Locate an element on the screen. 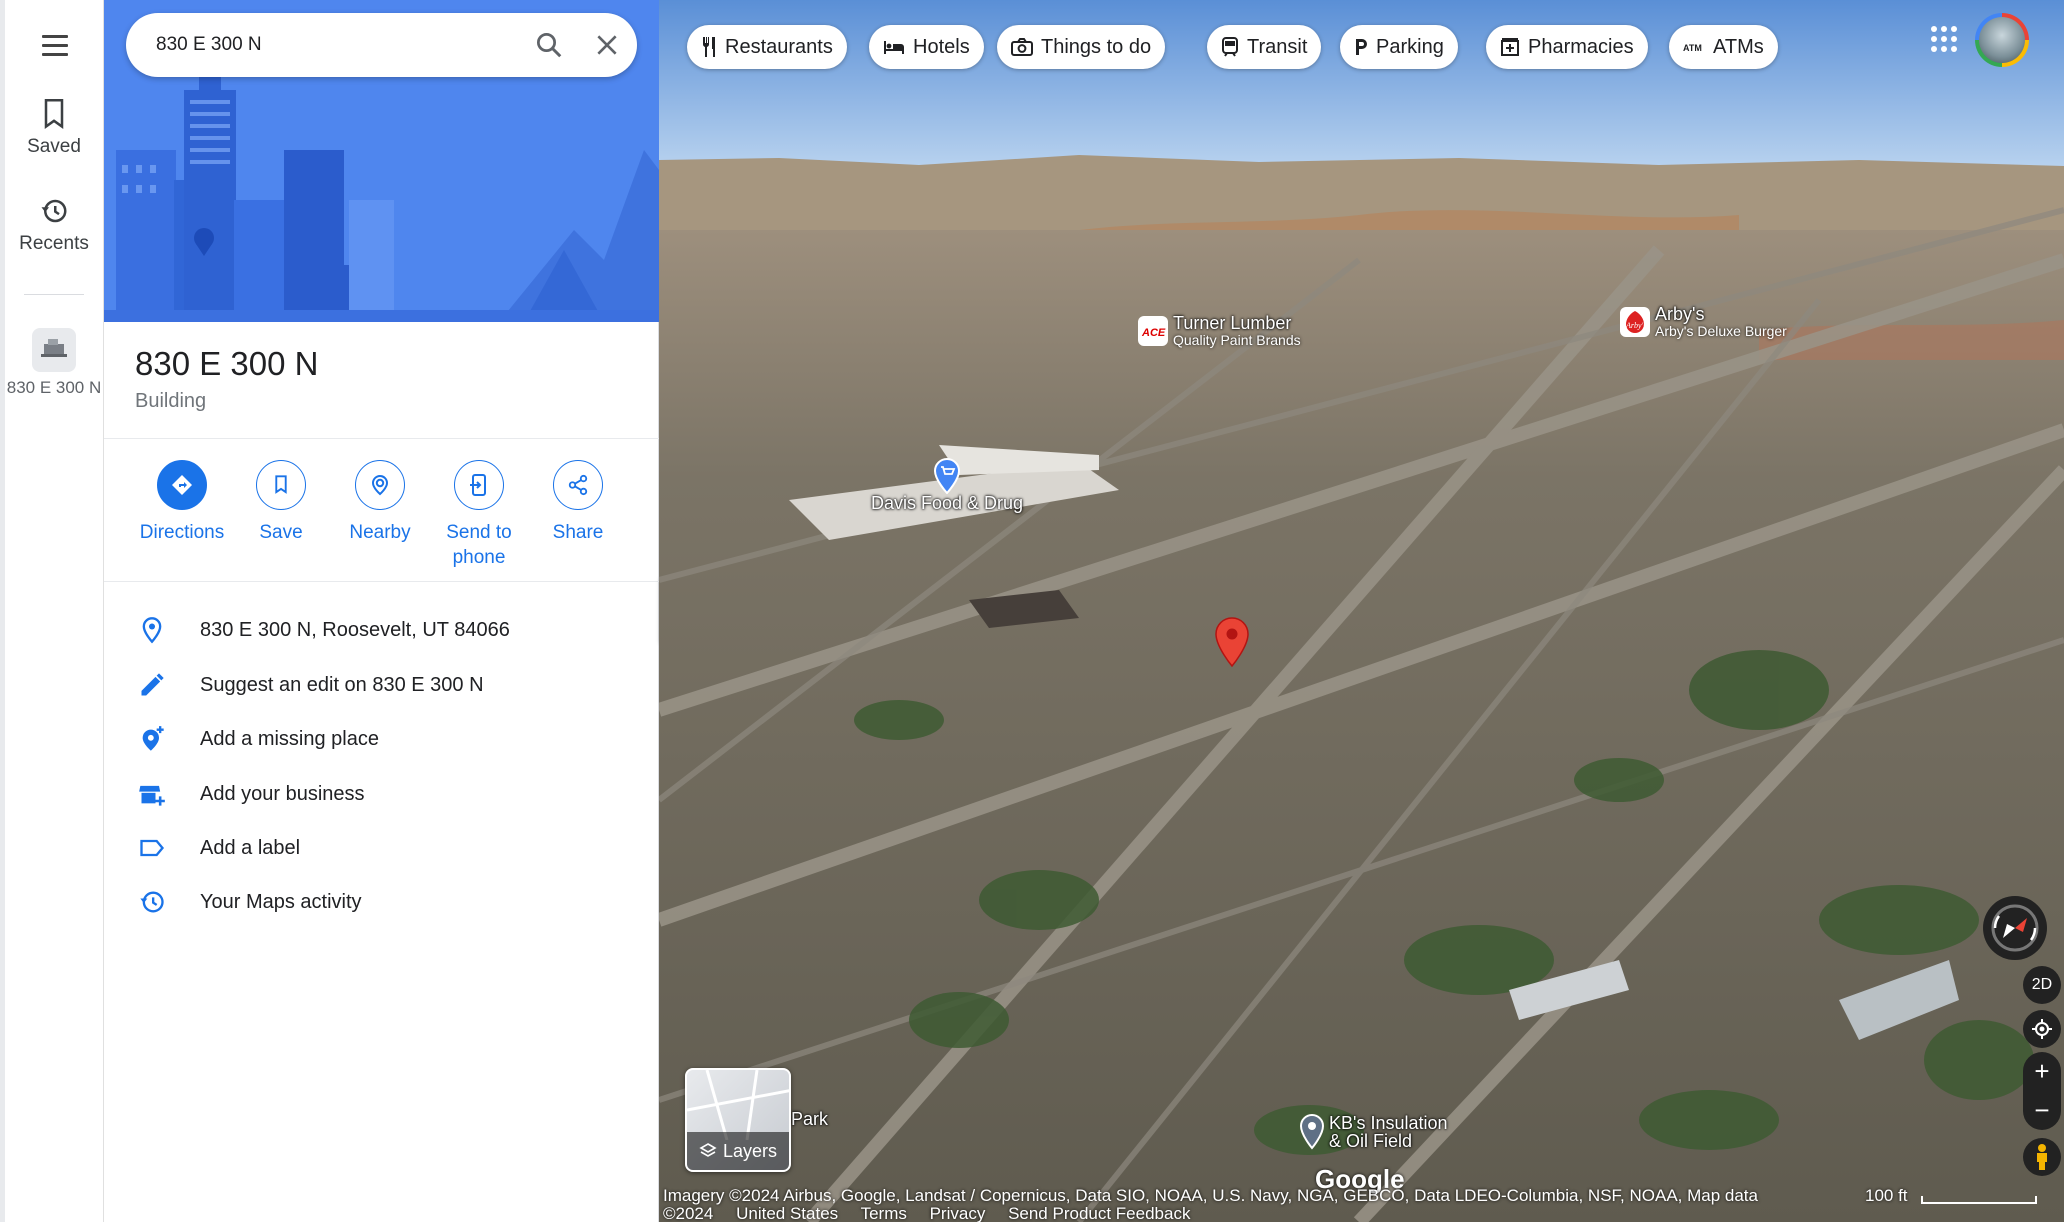 Image resolution: width=2064 pixels, height=1222 pixels. scale-label: 100 ft is located at coordinates (1886, 1196).